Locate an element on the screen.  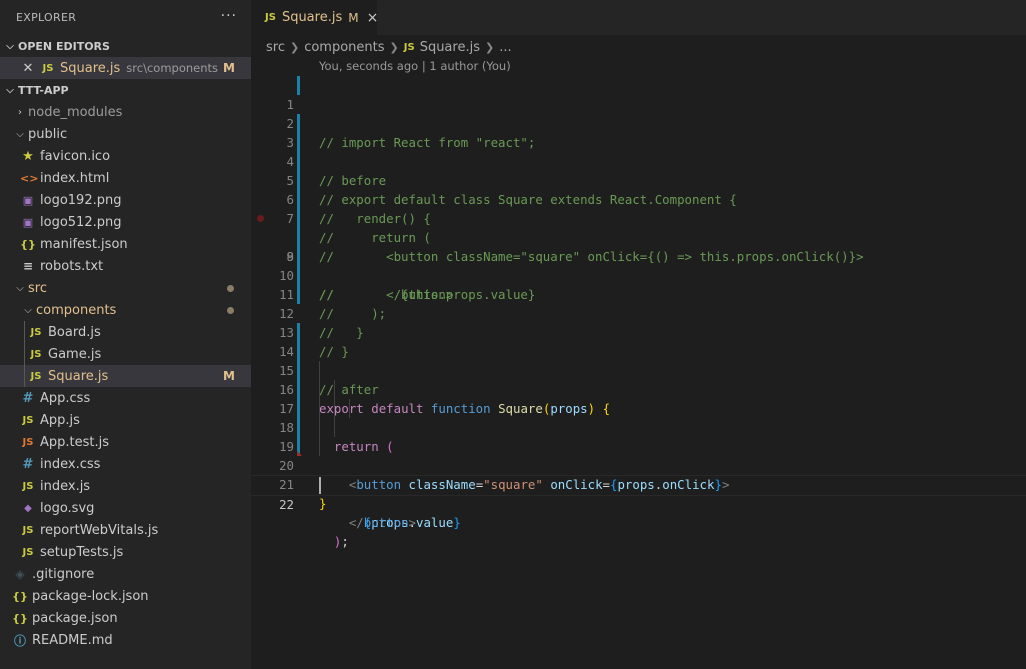
file-item: ⓘ README.md is located at coordinates (125, 640).